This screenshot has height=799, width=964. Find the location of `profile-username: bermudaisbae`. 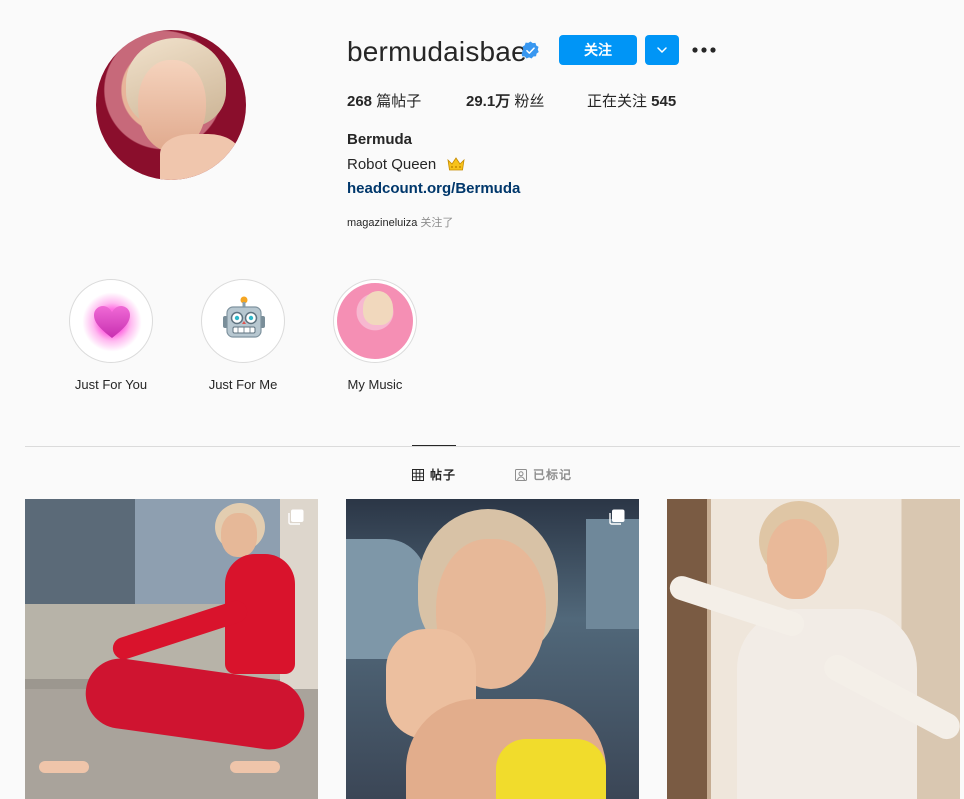

profile-username: bermudaisbae is located at coordinates (437, 51).